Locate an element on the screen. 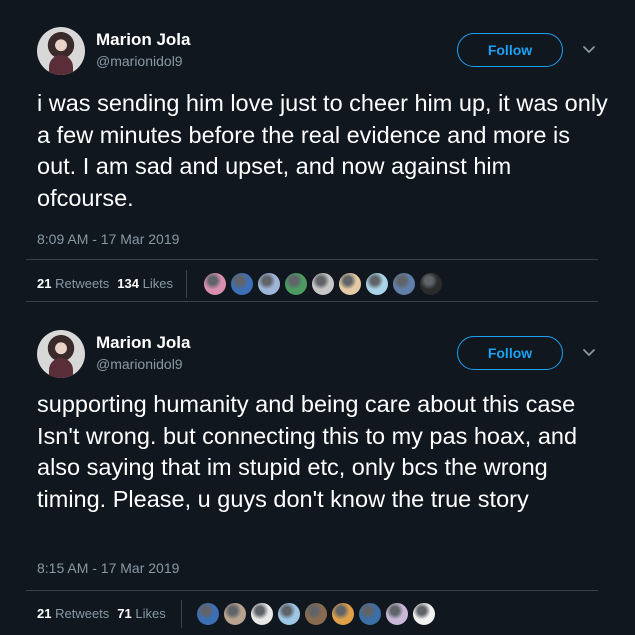 The image size is (635, 635). likes-stat: 134 Likes is located at coordinates (145, 283).